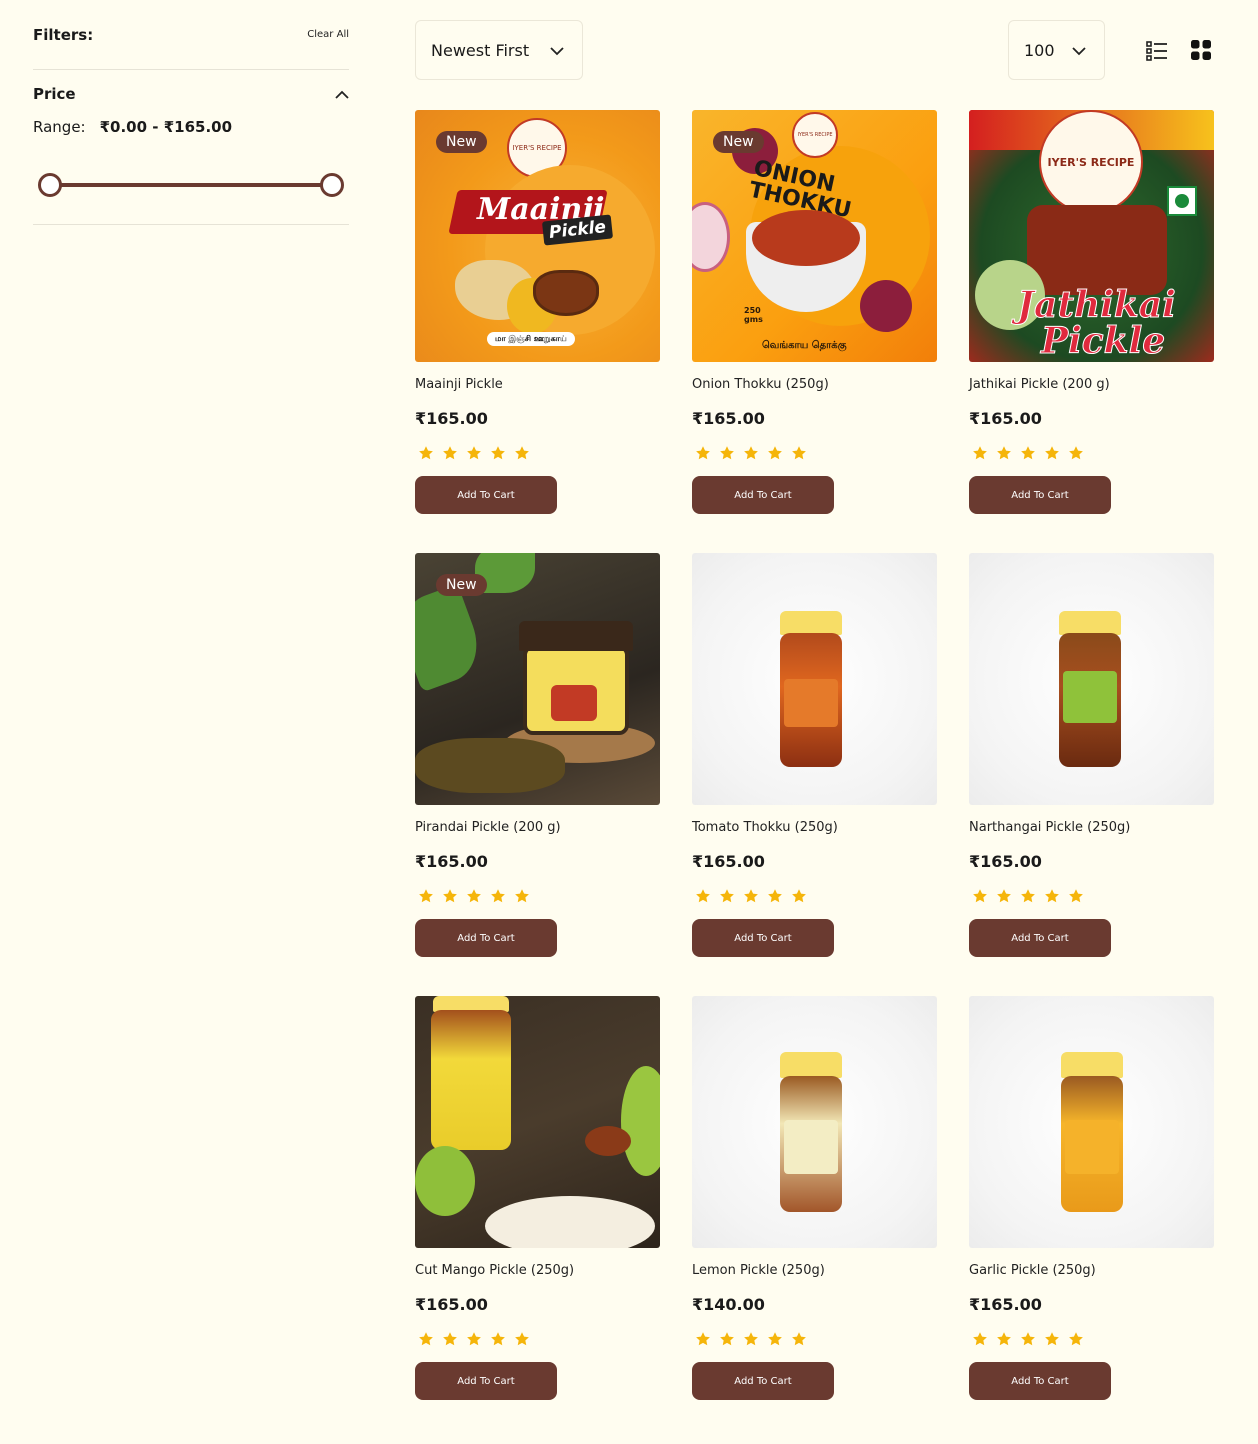  I want to click on price-range-row: Range: ₹0.00 - ₹165.00, so click(191, 127).